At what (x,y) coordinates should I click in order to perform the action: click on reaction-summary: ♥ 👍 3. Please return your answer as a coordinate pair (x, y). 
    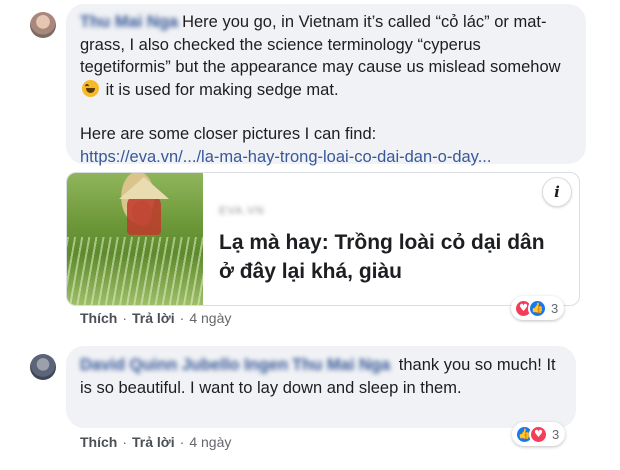
    Looking at the image, I should click on (538, 308).